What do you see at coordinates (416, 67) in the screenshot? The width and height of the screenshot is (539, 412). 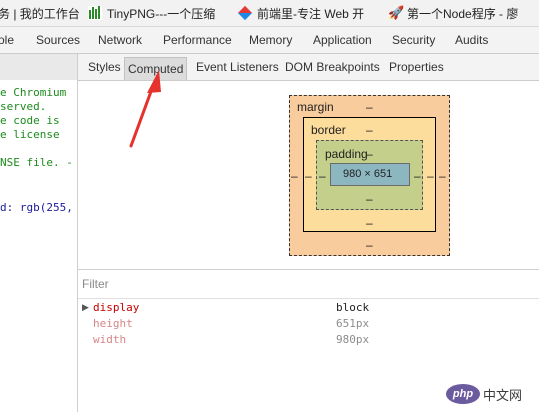 I see `tab-properties: Properties` at bounding box center [416, 67].